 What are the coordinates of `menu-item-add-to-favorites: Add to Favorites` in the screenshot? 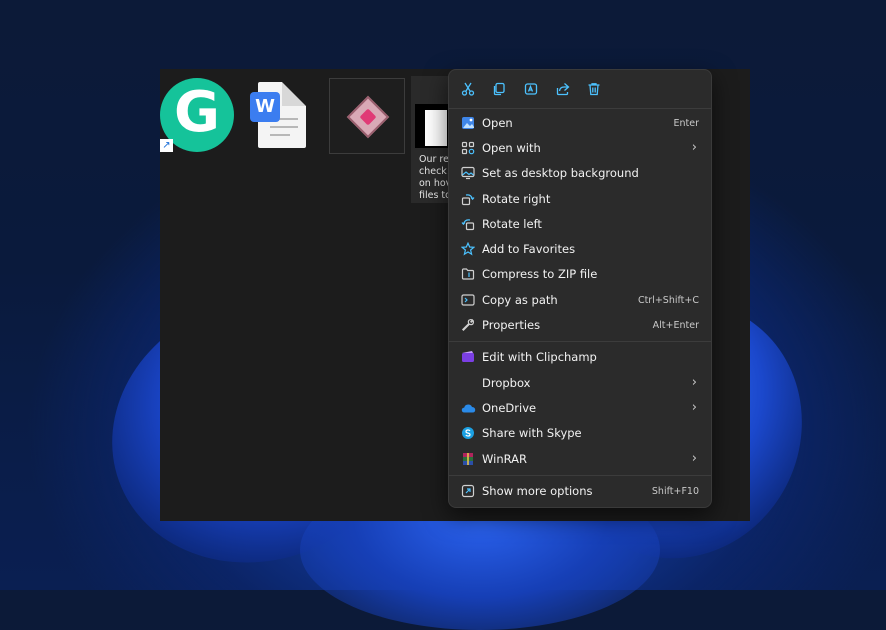 It's located at (580, 249).